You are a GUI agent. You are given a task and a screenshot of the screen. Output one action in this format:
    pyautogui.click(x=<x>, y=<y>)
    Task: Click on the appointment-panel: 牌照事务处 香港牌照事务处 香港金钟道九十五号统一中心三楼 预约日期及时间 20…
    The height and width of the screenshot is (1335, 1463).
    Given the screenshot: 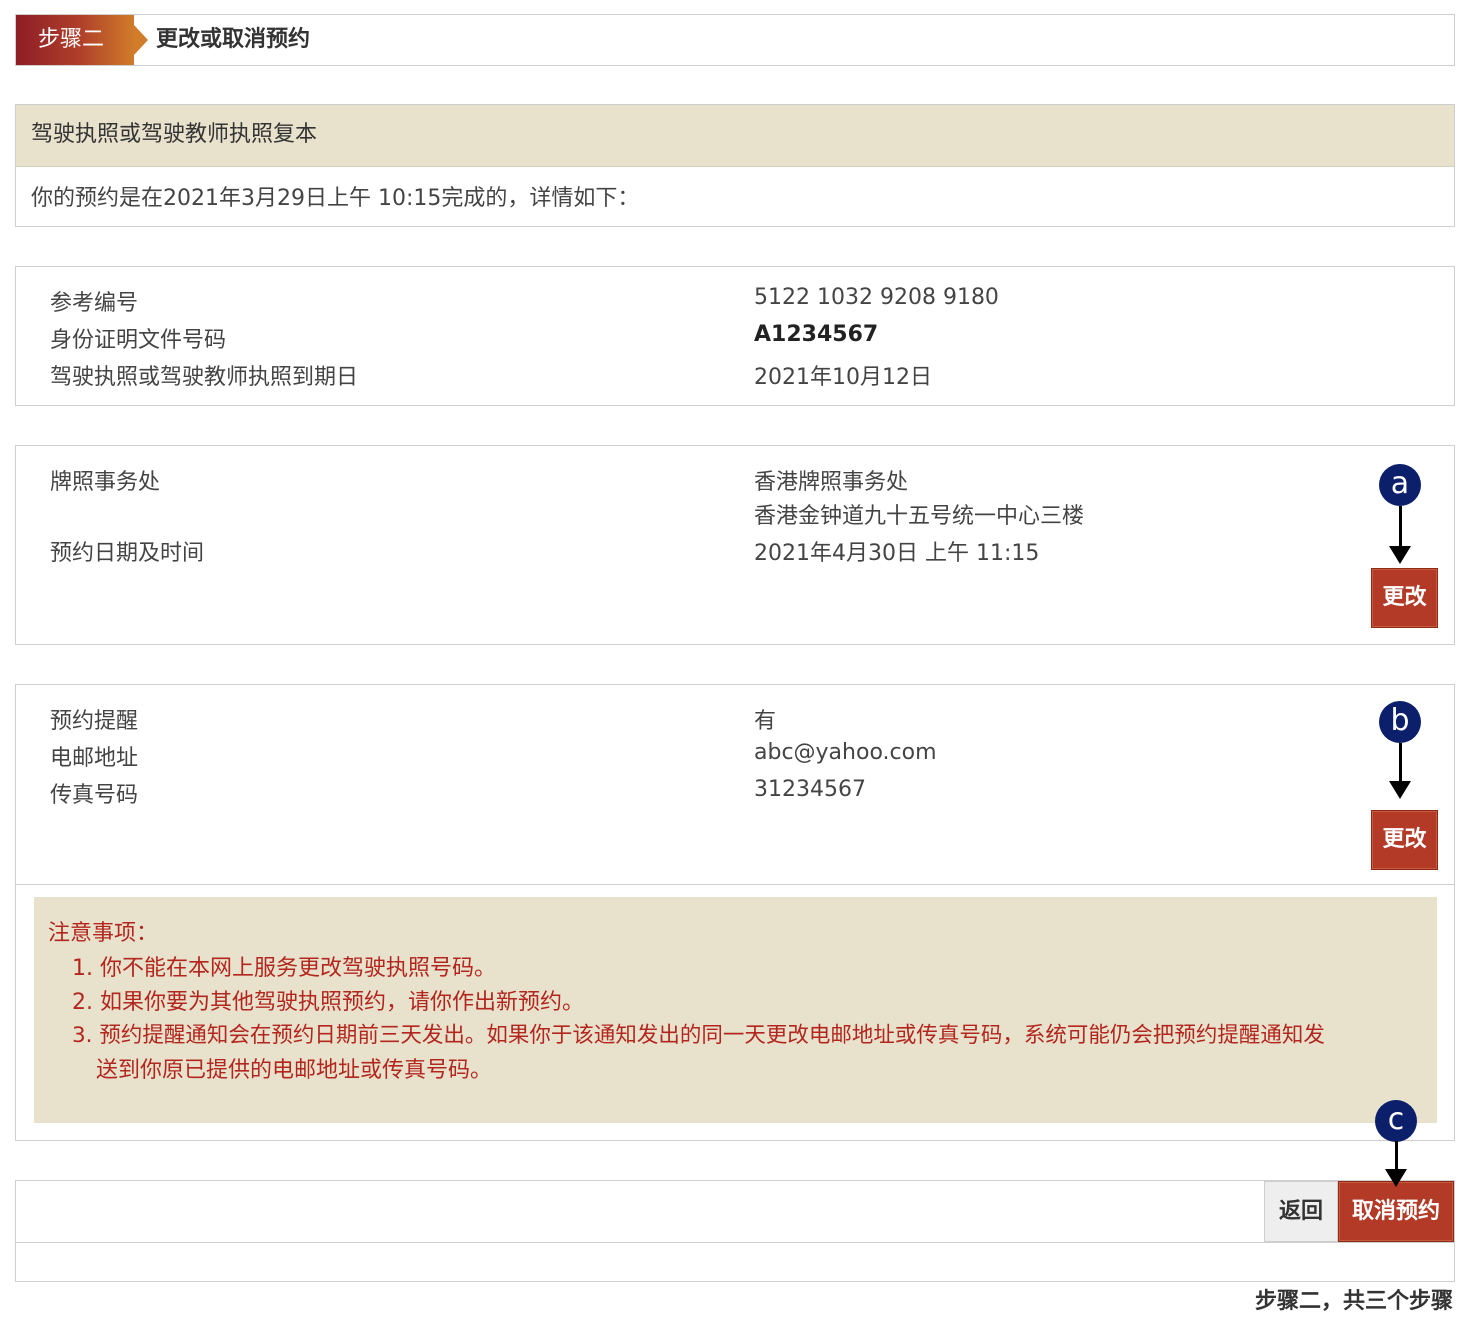 What is the action you would take?
    pyautogui.click(x=735, y=545)
    